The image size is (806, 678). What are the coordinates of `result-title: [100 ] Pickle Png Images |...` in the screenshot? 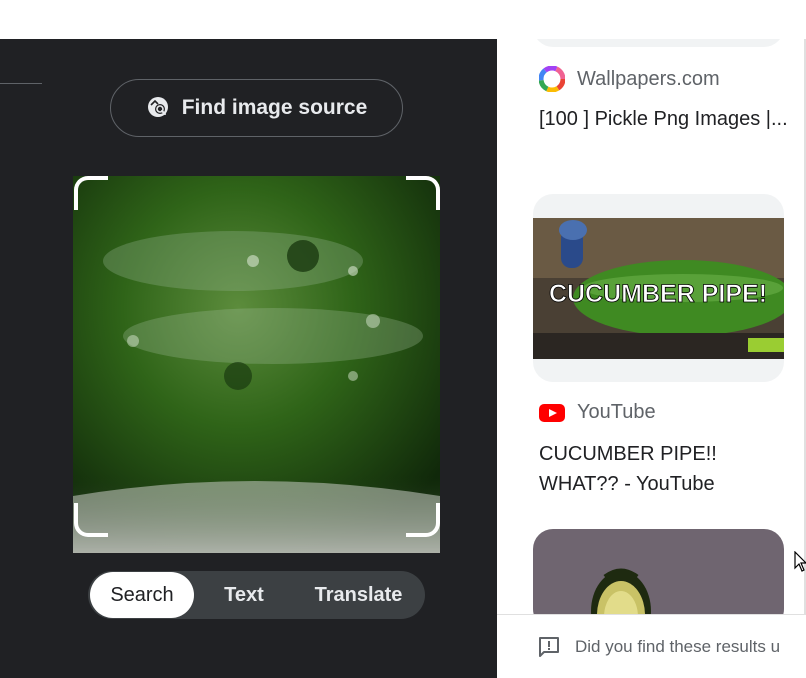 It's located at (664, 119).